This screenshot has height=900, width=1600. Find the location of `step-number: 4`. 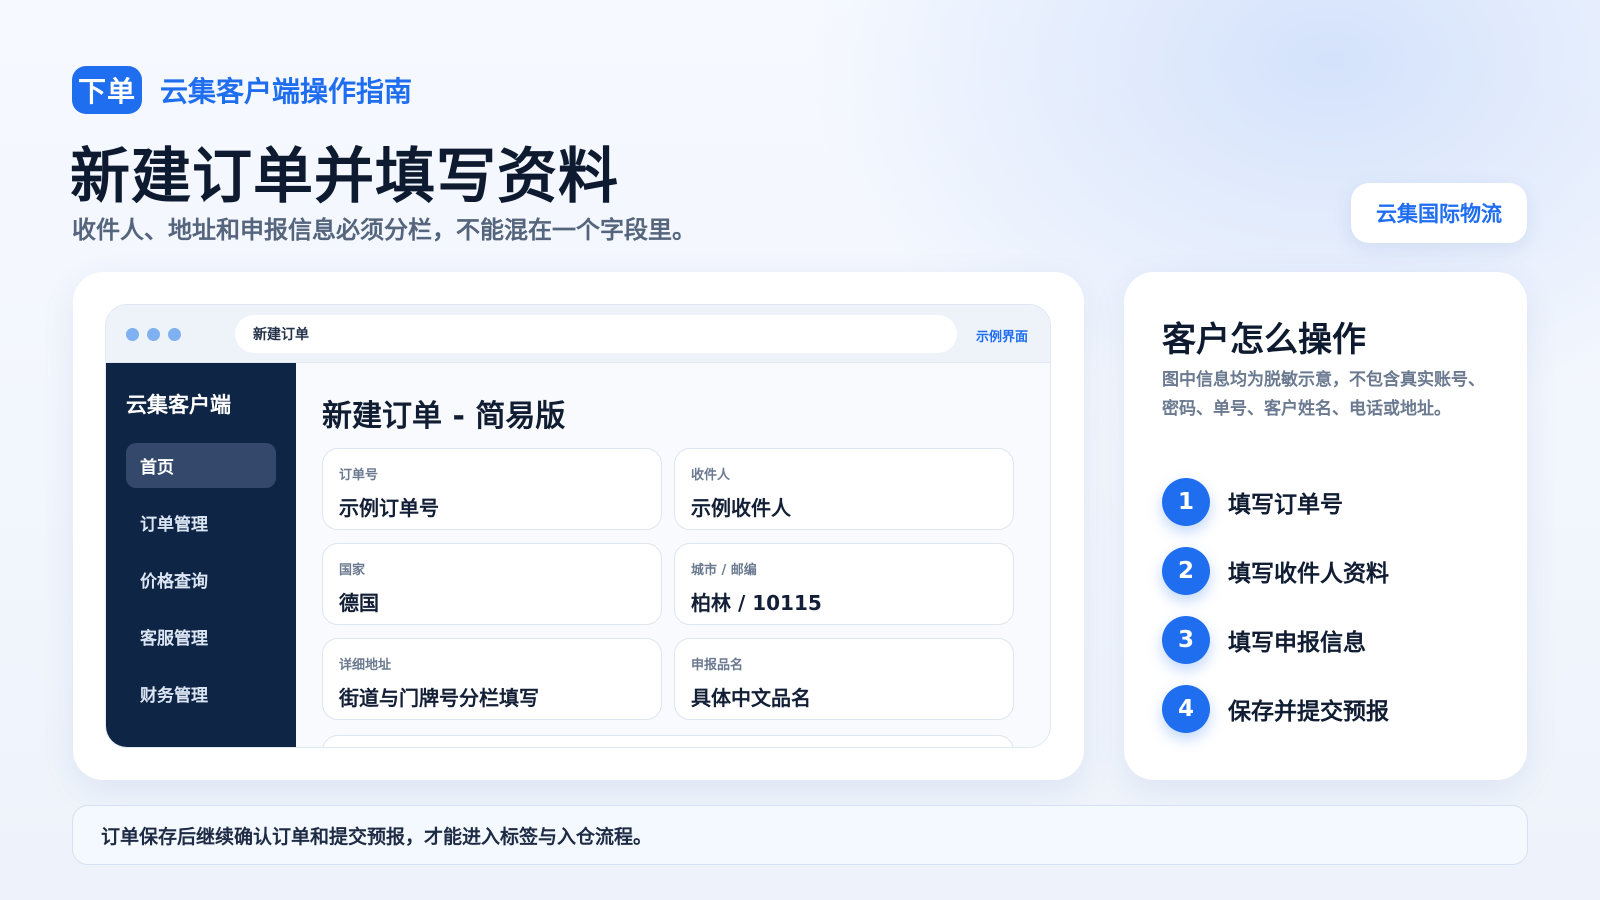

step-number: 4 is located at coordinates (1186, 709).